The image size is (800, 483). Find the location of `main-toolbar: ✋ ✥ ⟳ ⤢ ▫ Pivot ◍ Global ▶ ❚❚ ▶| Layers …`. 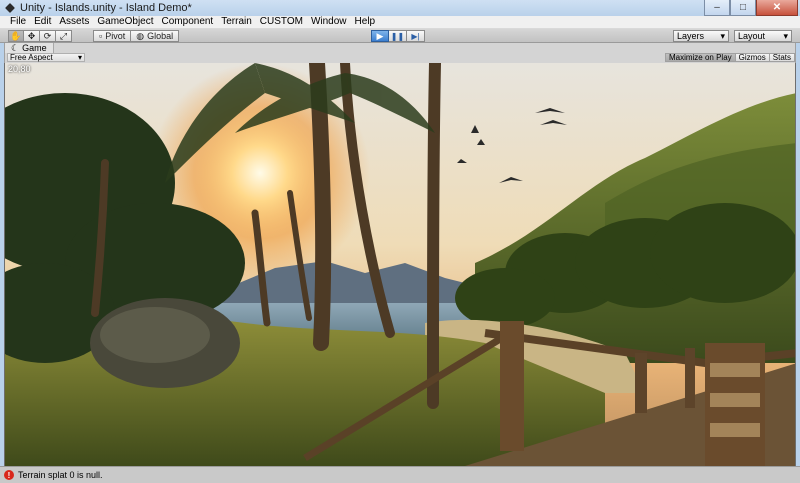

main-toolbar: ✋ ✥ ⟳ ⤢ ▫ Pivot ◍ Global ▶ ❚❚ ▶| Layers … is located at coordinates (400, 36).